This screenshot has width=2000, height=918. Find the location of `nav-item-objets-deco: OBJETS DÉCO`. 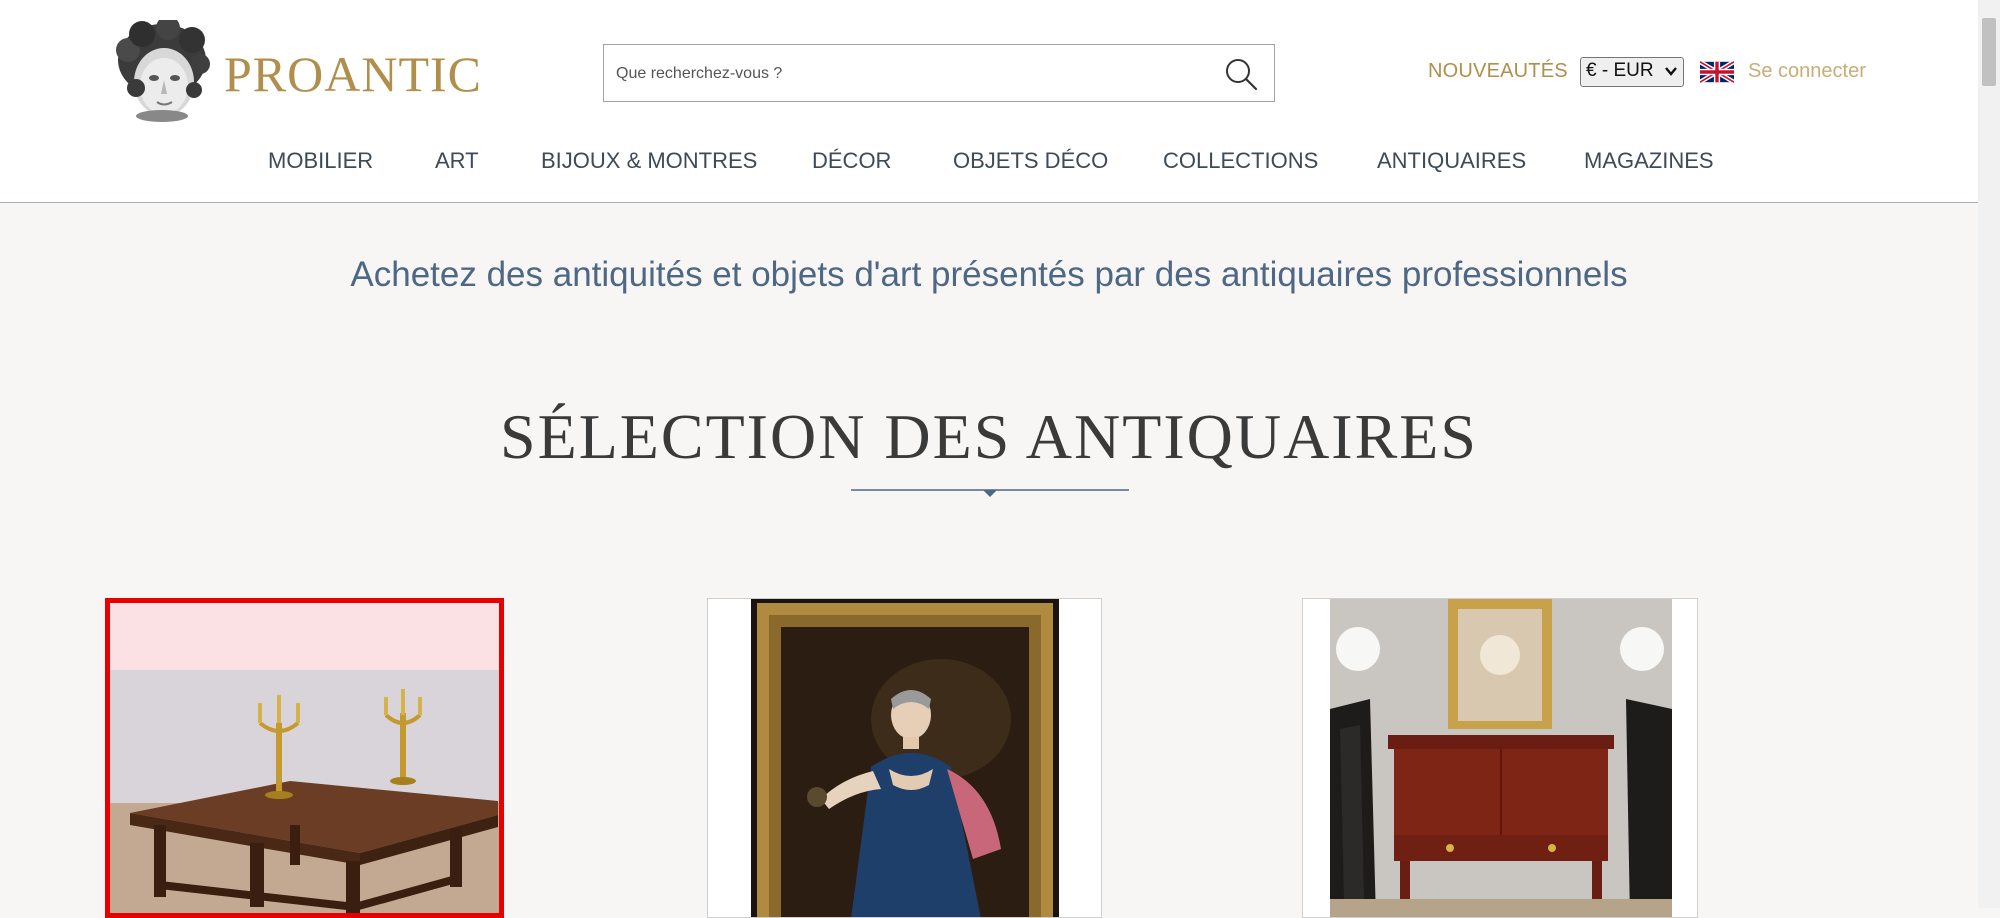

nav-item-objets-deco: OBJETS DÉCO is located at coordinates (1030, 161).